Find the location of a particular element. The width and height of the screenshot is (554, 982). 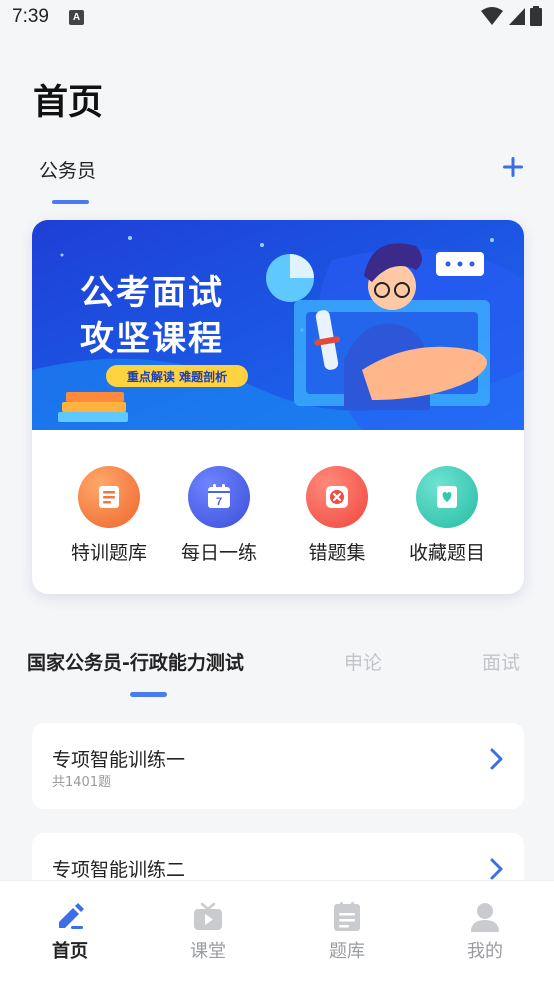

nav-label: 课堂 is located at coordinates (208, 951).